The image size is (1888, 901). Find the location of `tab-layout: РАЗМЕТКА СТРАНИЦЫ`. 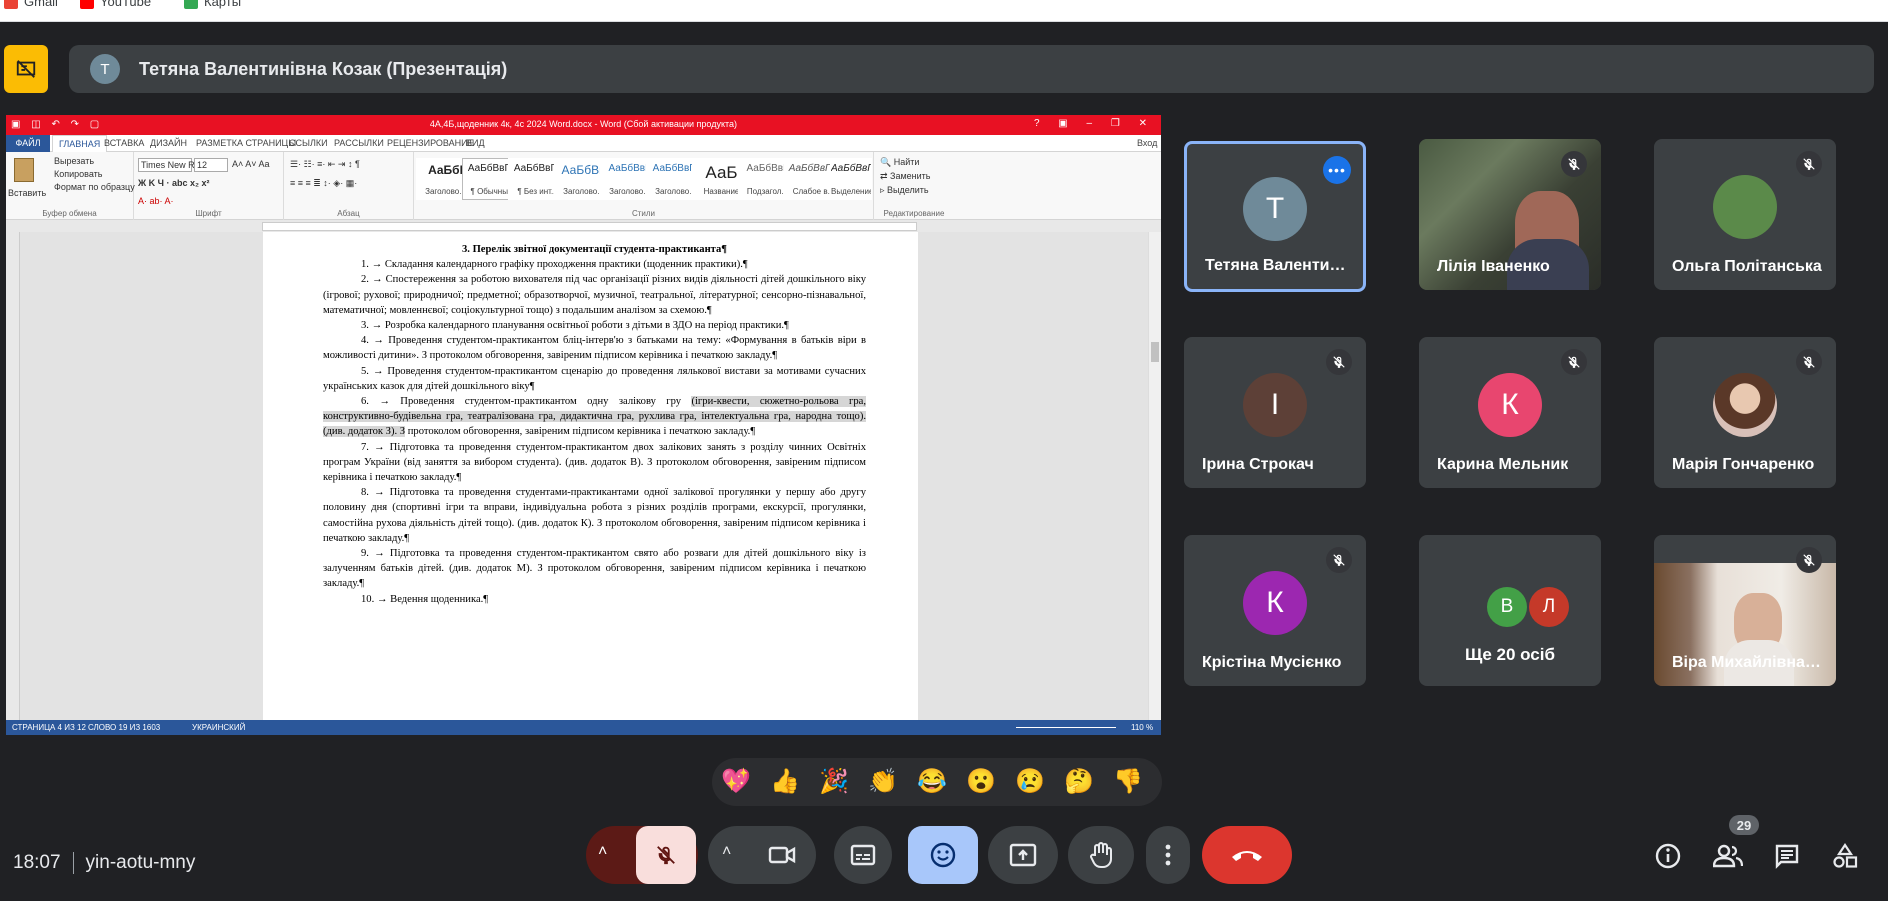

tab-layout: РАЗМЕТКА СТРАНИЦЫ is located at coordinates (246, 143).